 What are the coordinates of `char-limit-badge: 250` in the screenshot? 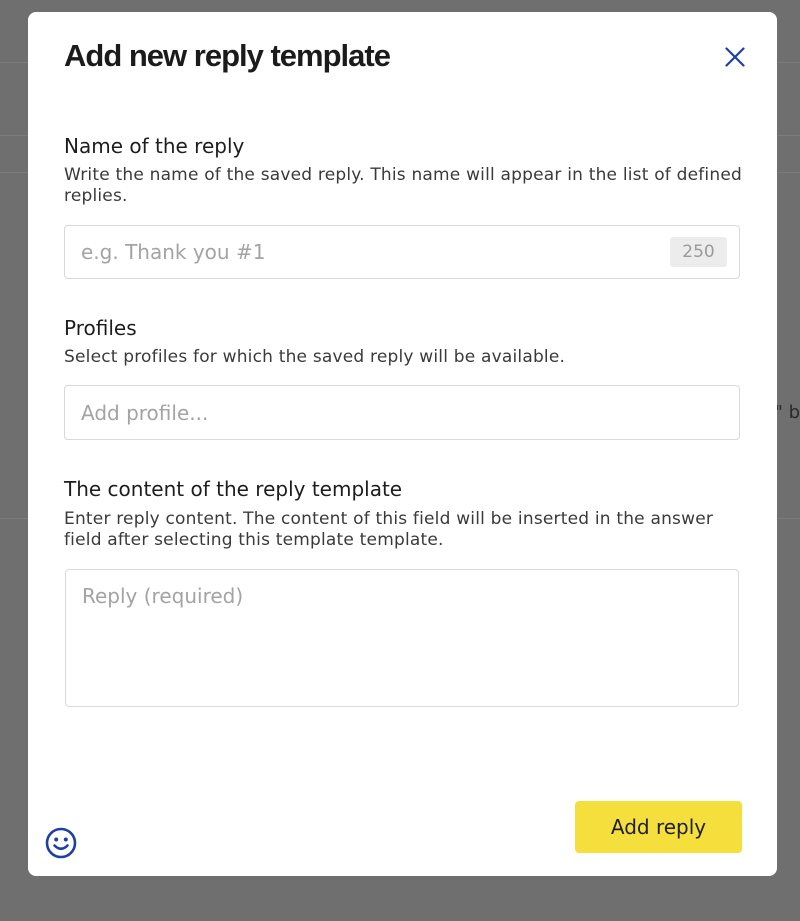 It's located at (698, 252).